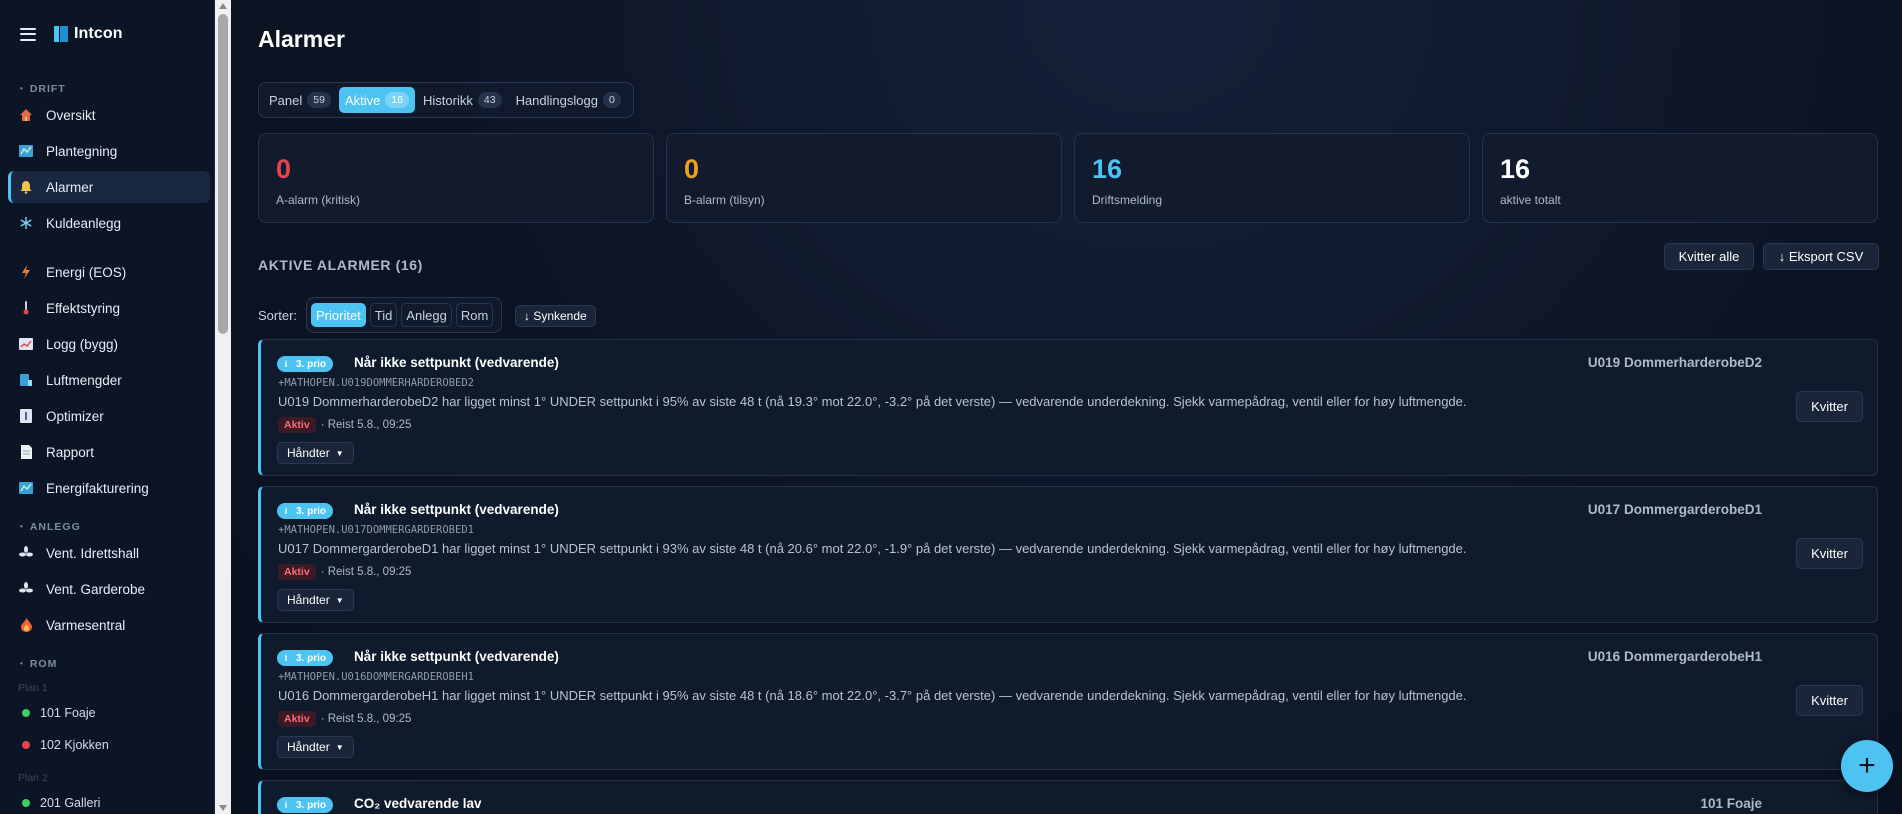 The width and height of the screenshot is (1902, 814). Describe the element at coordinates (1709, 256) in the screenshot. I see `ack-all-button: Kvitter alle` at that location.